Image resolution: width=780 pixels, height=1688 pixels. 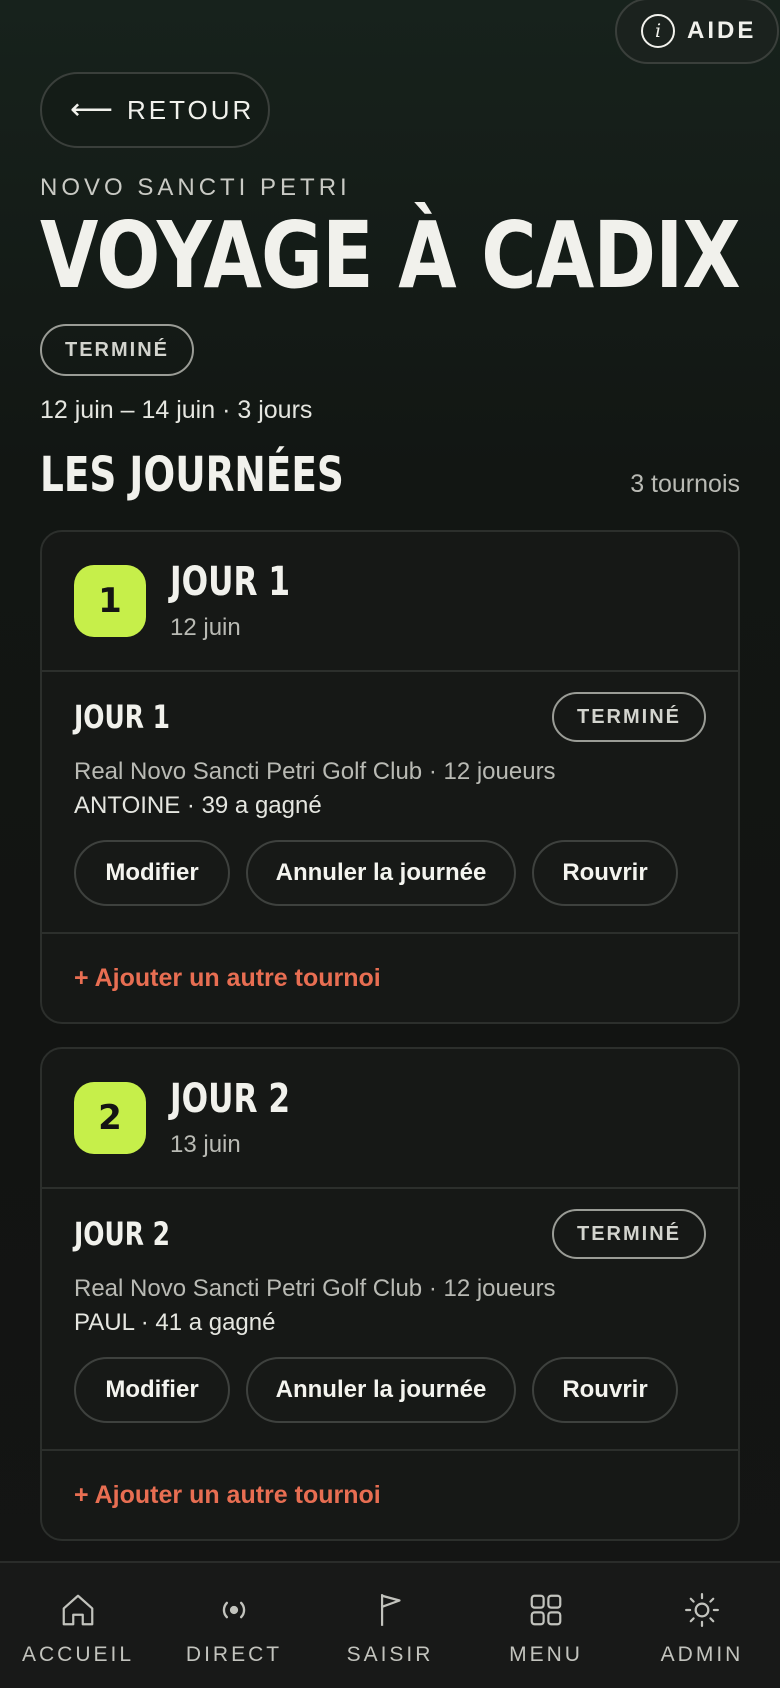 What do you see at coordinates (191, 109) in the screenshot?
I see `back-label: RETOUR` at bounding box center [191, 109].